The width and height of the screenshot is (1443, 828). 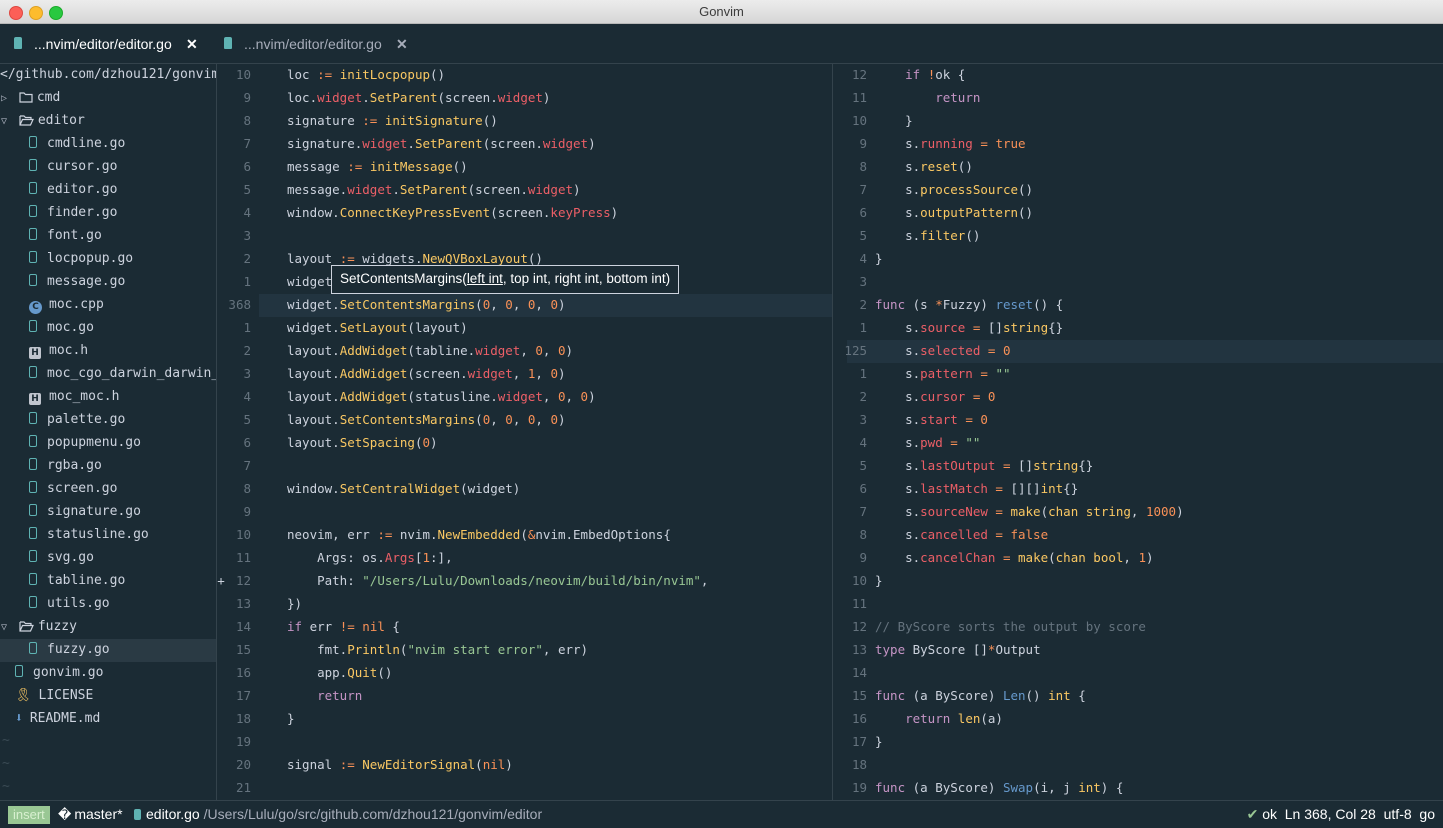 What do you see at coordinates (1138, 397) in the screenshot?
I see `code-line: 2 s.cursor = 0` at bounding box center [1138, 397].